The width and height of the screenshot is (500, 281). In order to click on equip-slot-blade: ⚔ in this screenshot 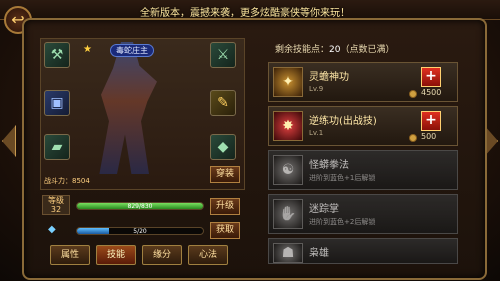, I will do `click(223, 55)`.